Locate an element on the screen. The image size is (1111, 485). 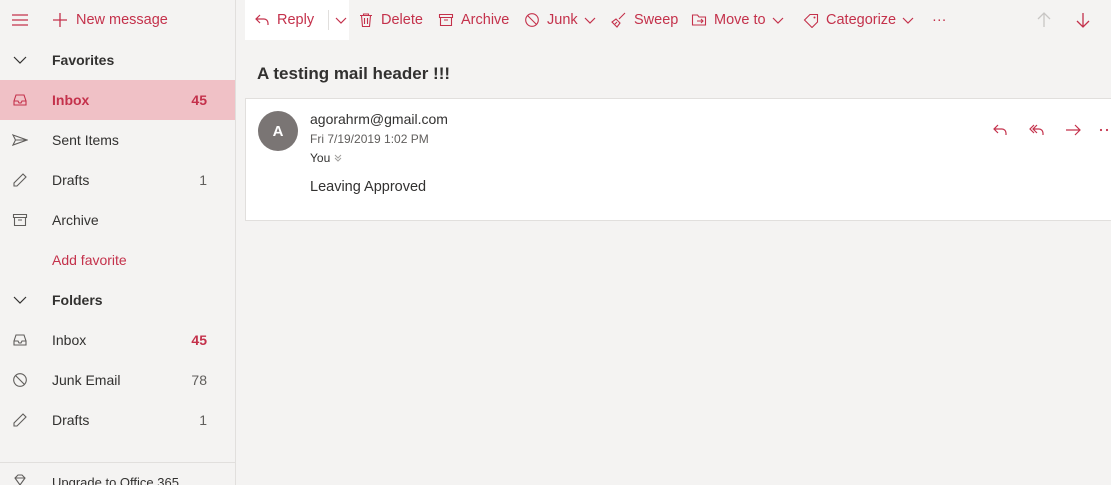
delete-button: Delete is located at coordinates (390, 20).